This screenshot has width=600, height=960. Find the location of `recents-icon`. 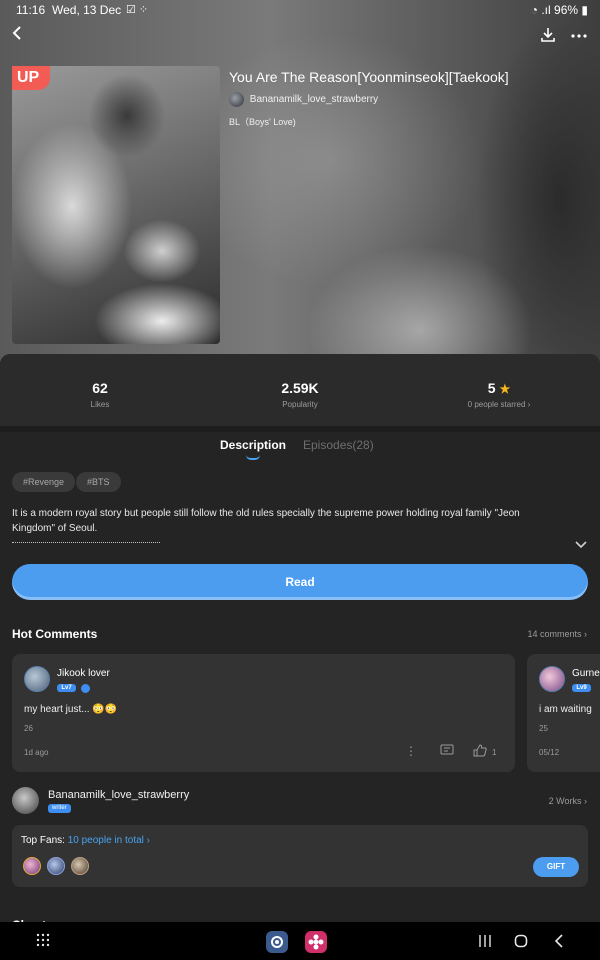

recents-icon is located at coordinates (485, 943).